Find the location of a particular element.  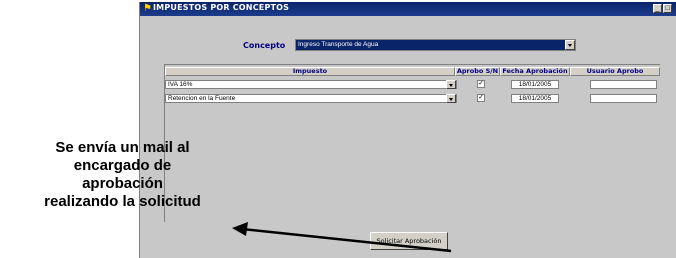

annotation-arrow is located at coordinates (342, 237).